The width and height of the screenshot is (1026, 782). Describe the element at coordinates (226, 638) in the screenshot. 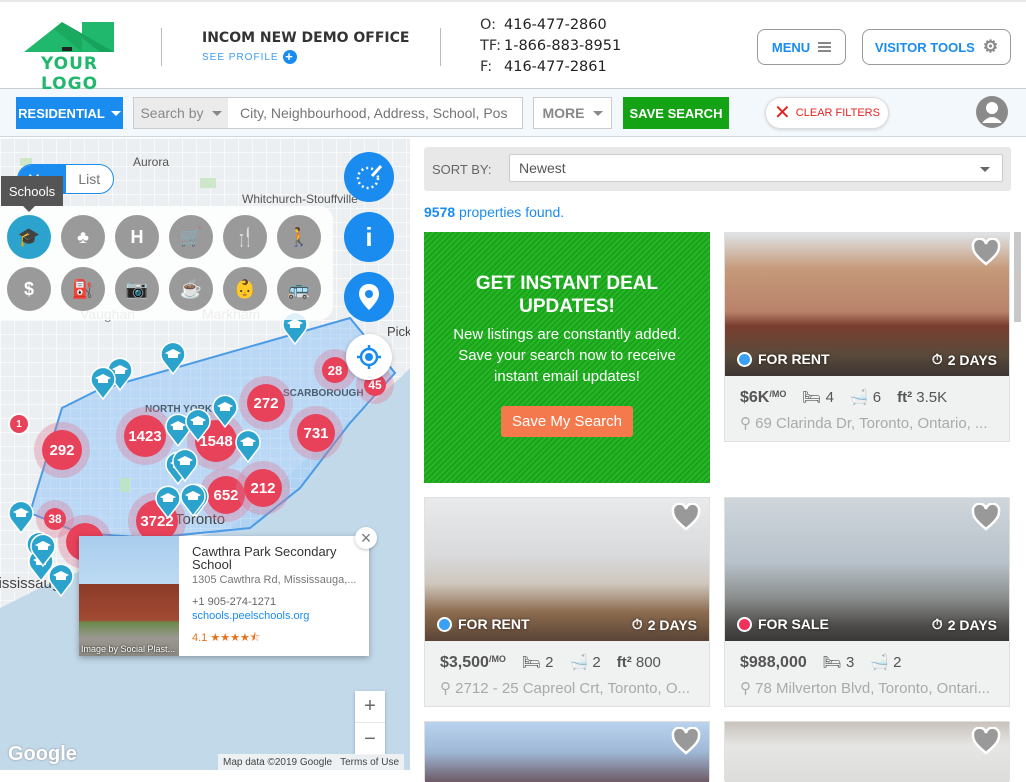

I see `place-rating: 4.1 ★★★★⯪` at that location.